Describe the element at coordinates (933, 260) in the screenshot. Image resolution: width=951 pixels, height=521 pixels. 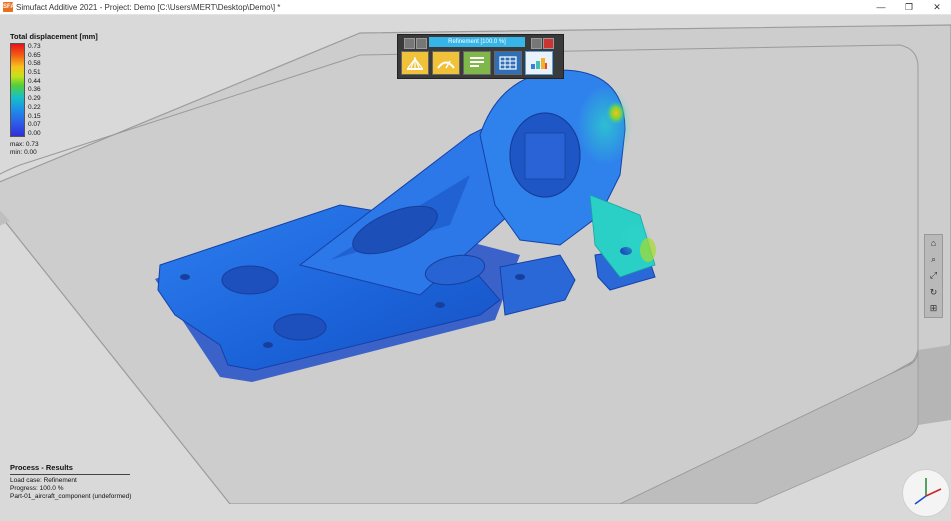
I see `zoom-icon: ⌕` at that location.